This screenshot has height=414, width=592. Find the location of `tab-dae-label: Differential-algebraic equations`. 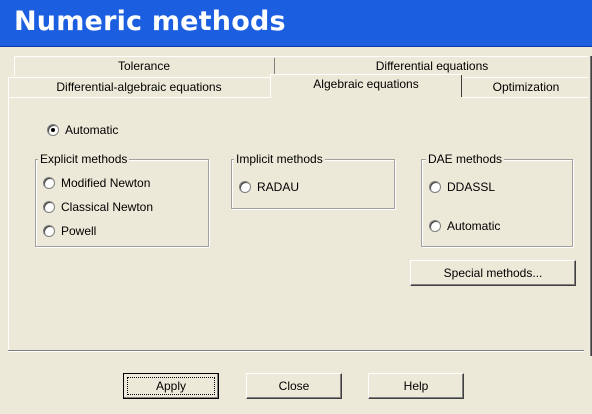

tab-dae-label: Differential-algebraic equations is located at coordinates (139, 87).